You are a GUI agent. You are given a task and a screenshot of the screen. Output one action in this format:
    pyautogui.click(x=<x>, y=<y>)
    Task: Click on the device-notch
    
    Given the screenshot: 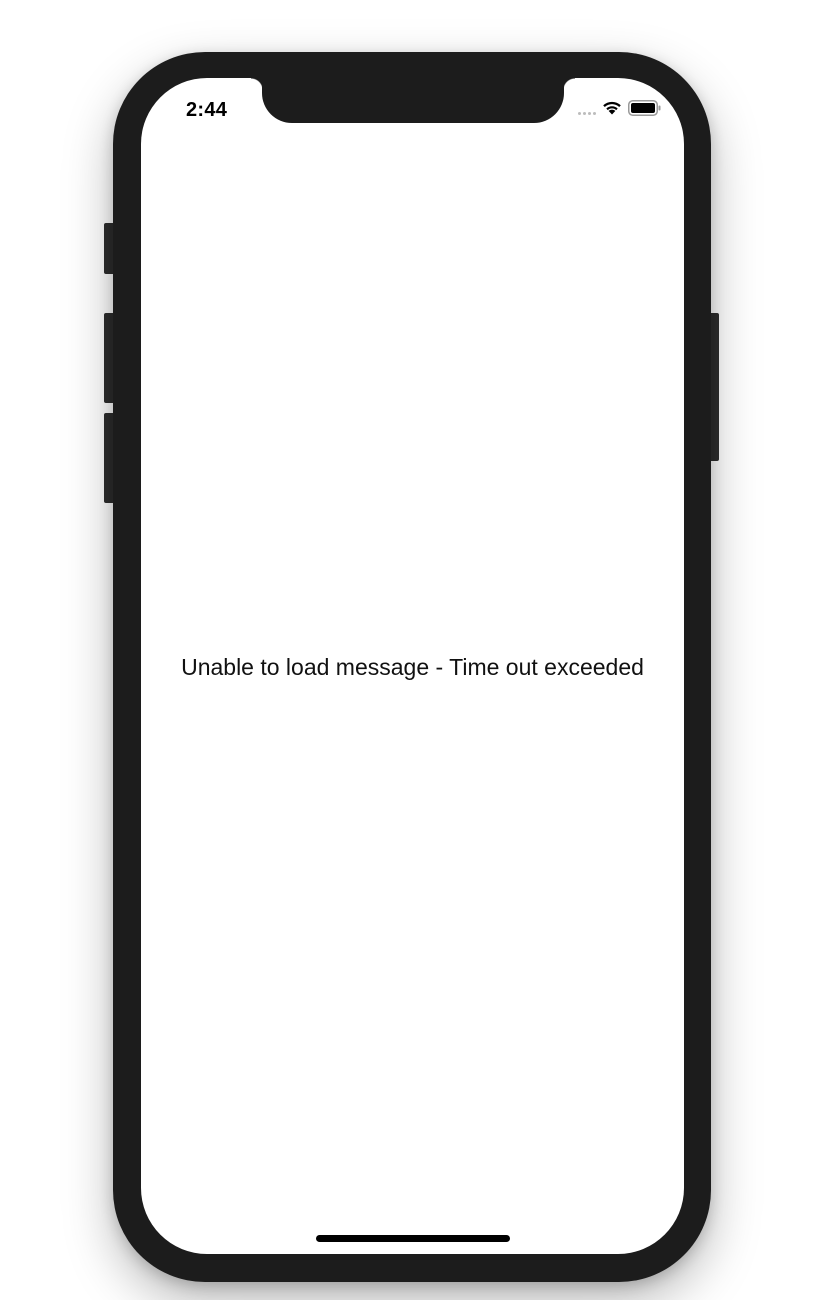 What is the action you would take?
    pyautogui.click(x=413, y=100)
    